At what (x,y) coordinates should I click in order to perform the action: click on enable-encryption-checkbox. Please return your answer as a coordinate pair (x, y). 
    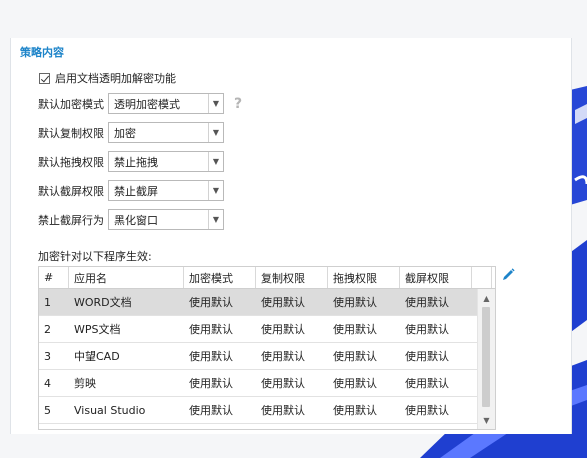
    Looking at the image, I should click on (44, 78).